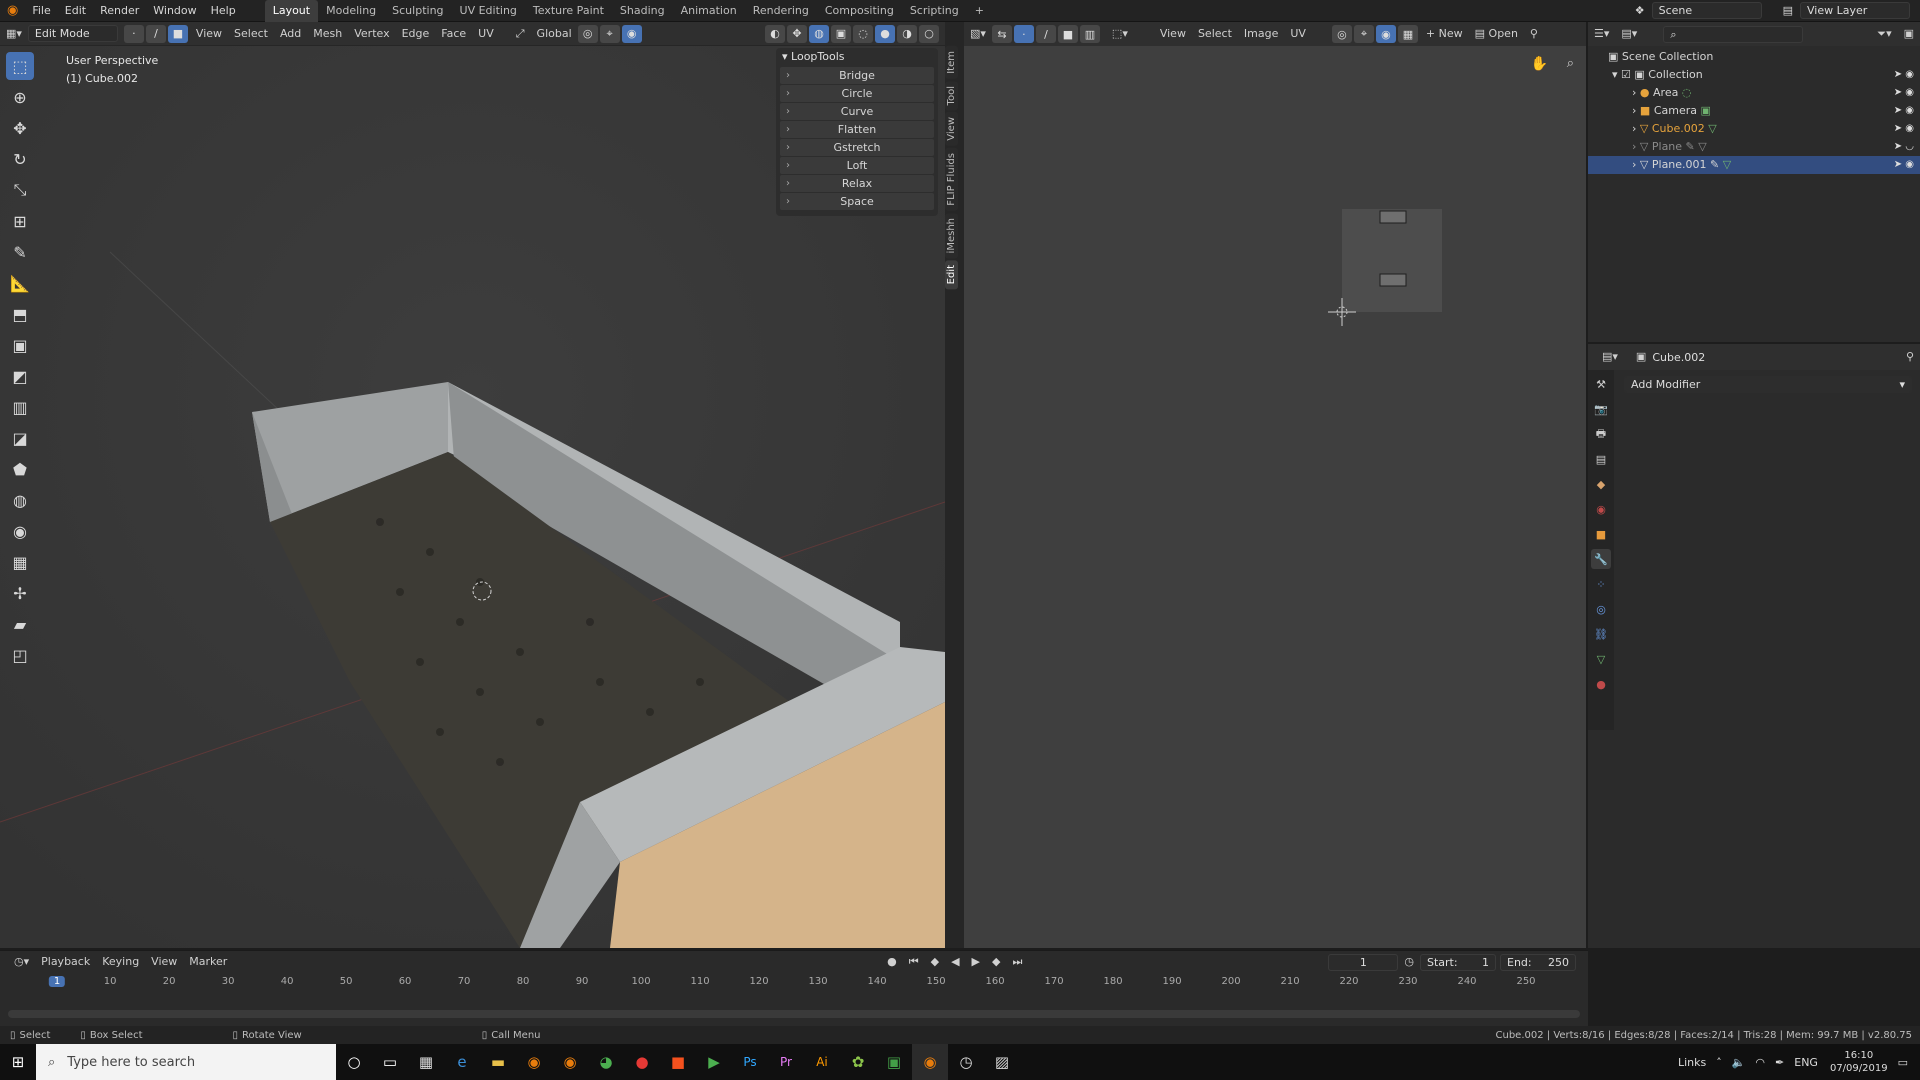 This screenshot has height=1080, width=1920. Describe the element at coordinates (1754, 129) in the screenshot. I see `outliner-item-cube-002: › ▽ Cube.002 ▽ ➤ ◉` at that location.